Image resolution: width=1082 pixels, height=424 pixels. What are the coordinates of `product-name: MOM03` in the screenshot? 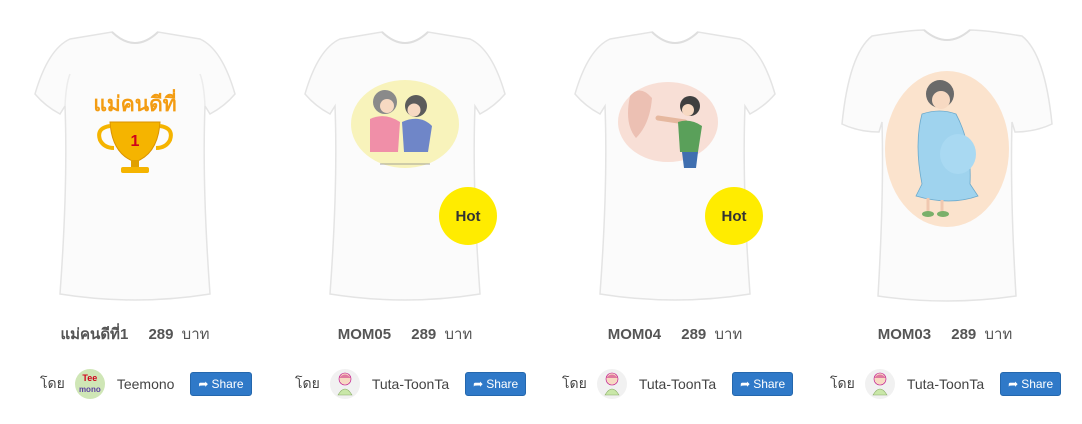 It's located at (904, 334).